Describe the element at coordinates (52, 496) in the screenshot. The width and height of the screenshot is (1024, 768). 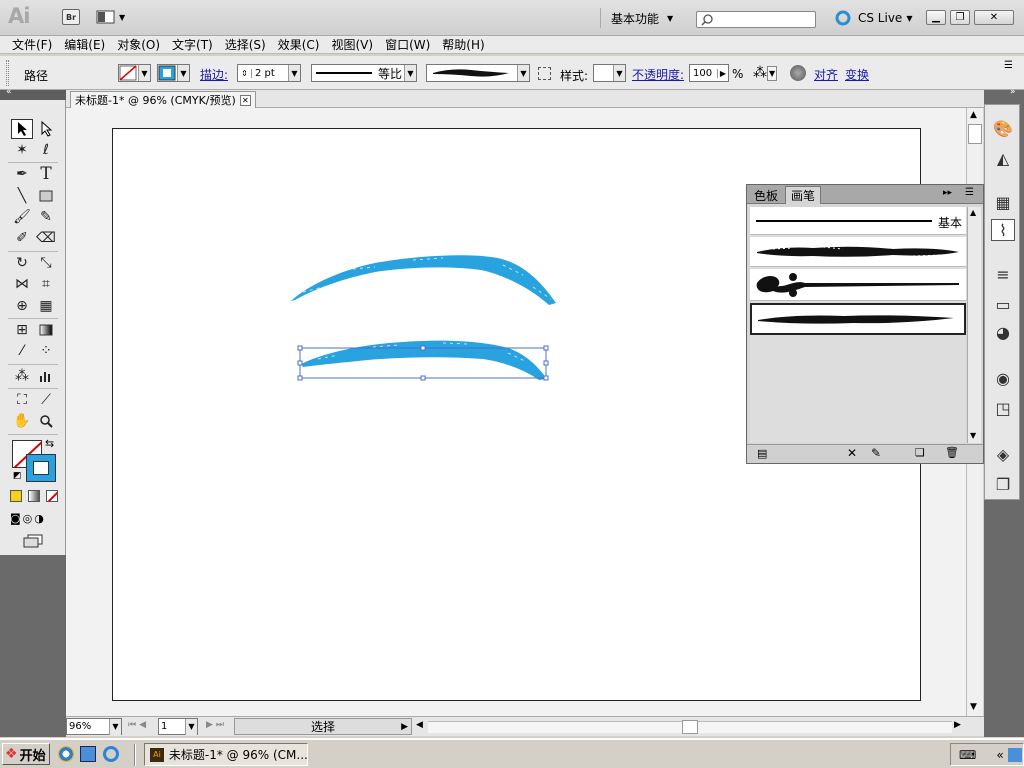
I see `none-mode-icon` at that location.